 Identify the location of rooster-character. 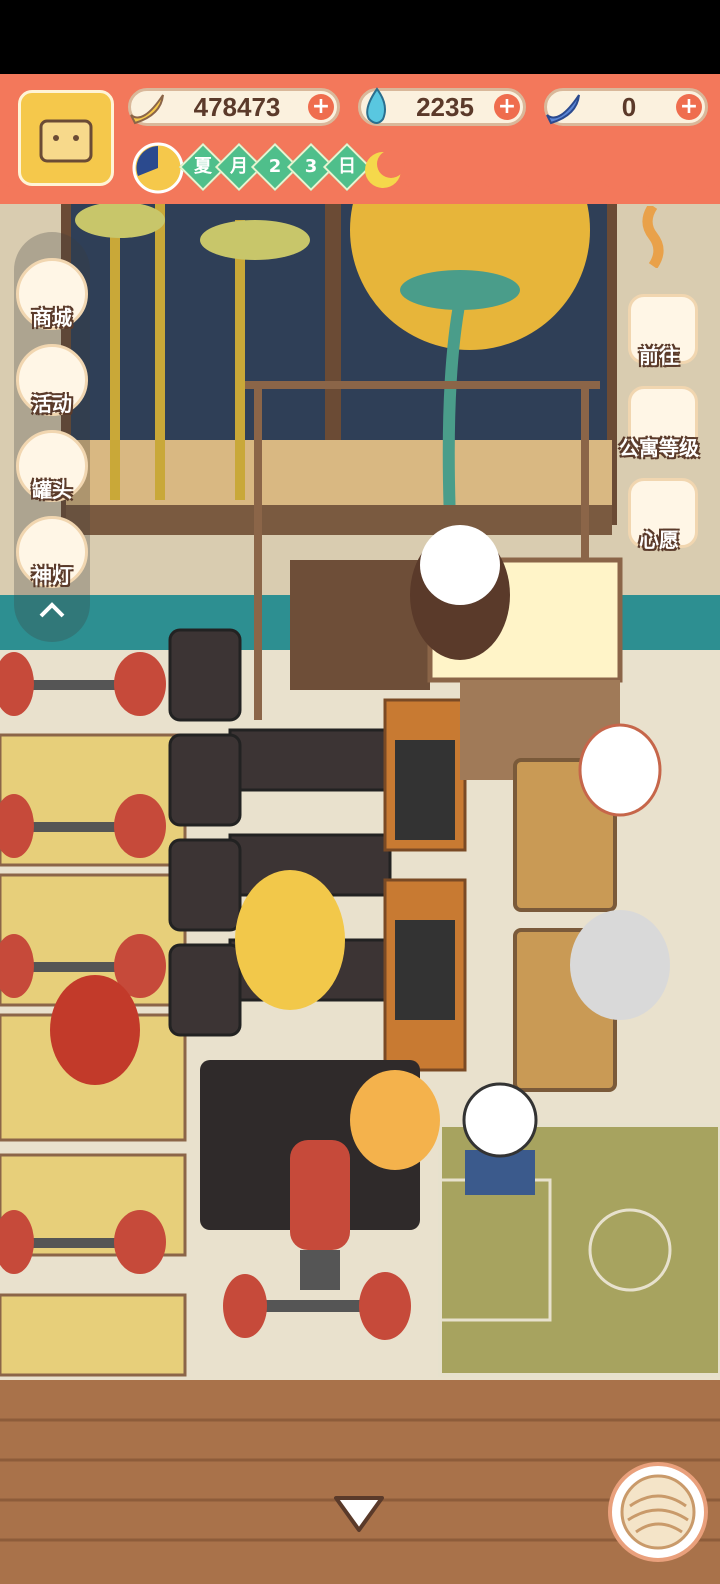
(95, 1030).